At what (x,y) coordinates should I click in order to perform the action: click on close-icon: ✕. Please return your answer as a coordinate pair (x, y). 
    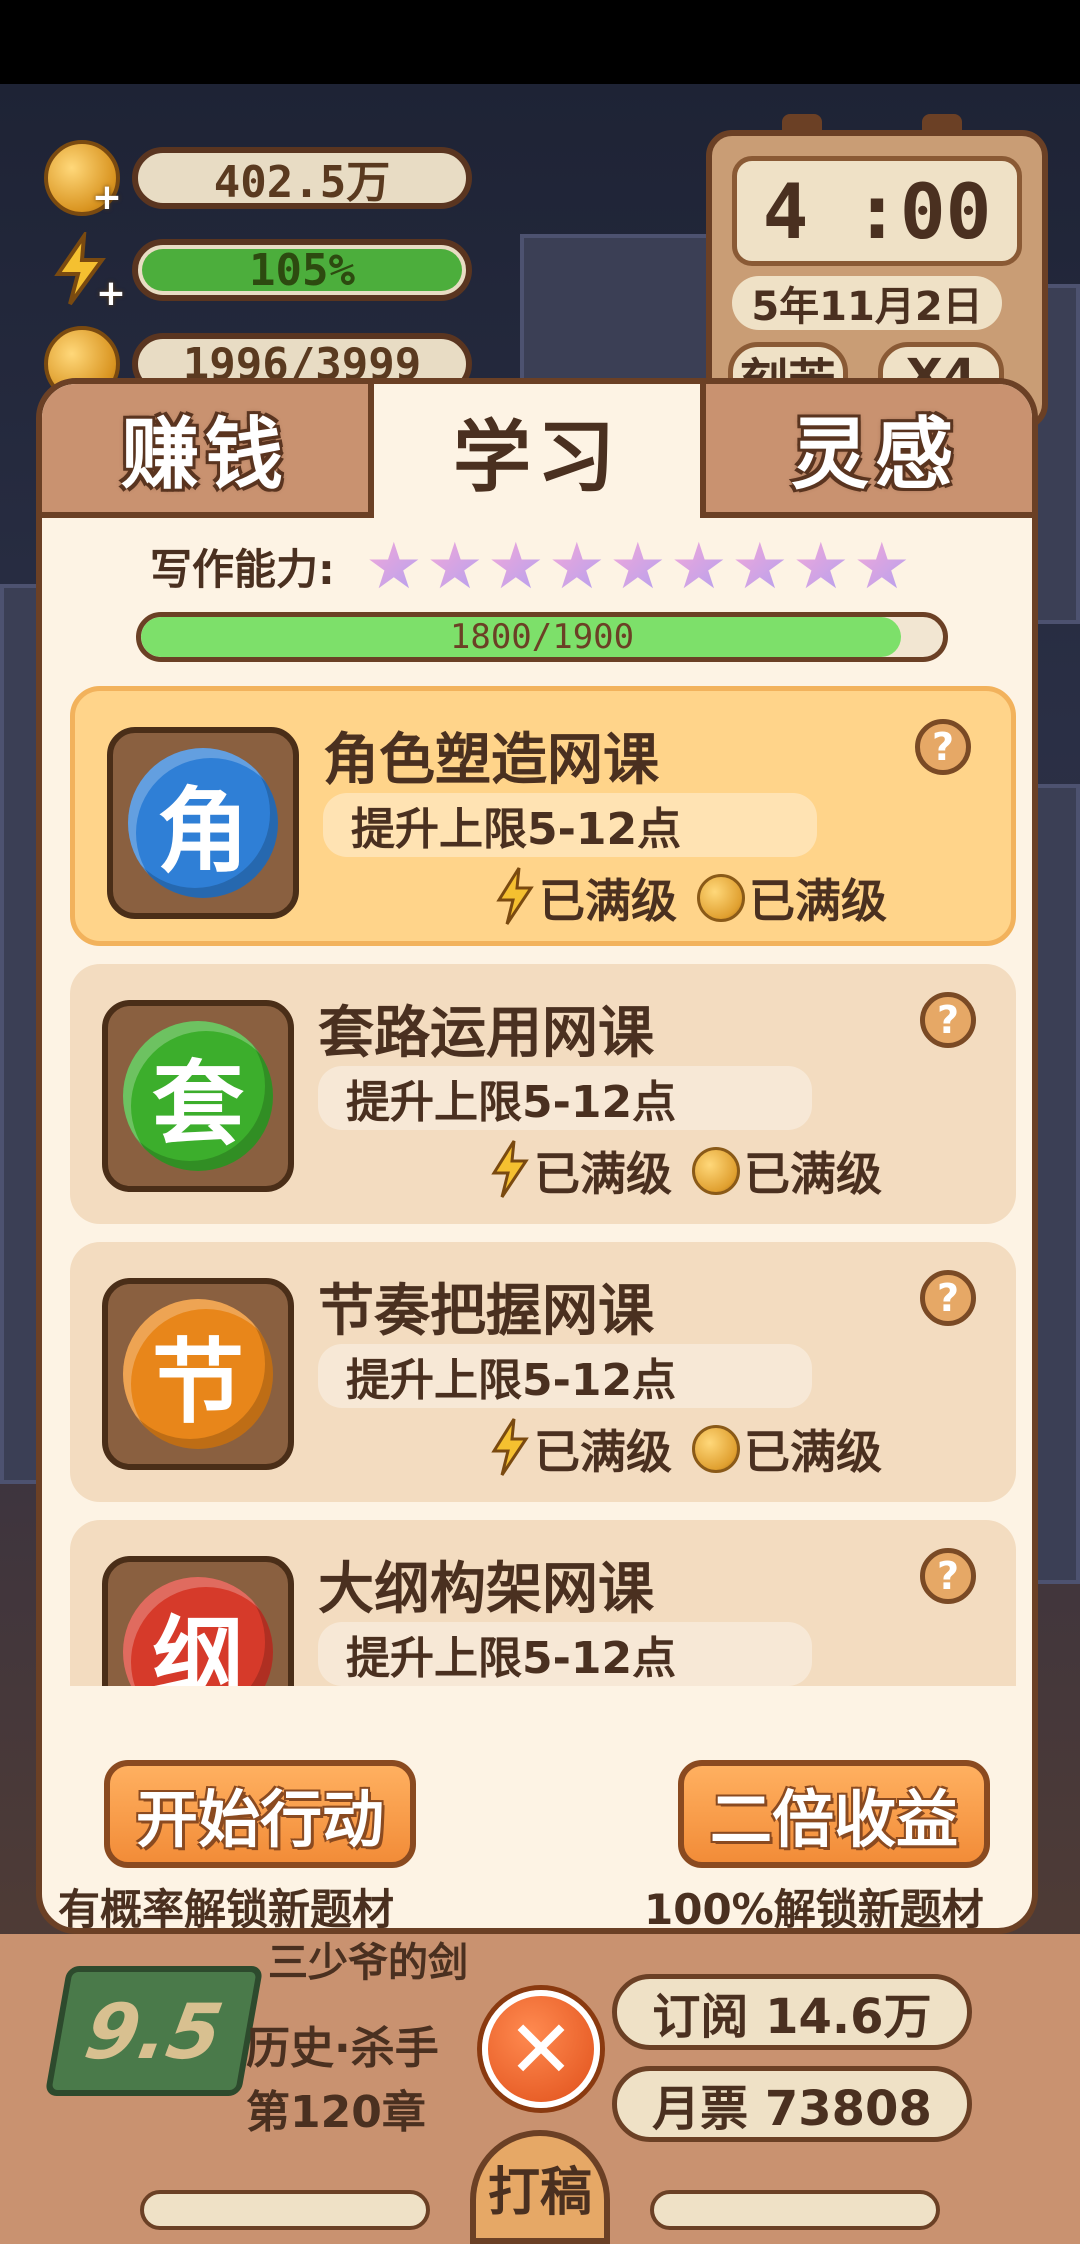
    Looking at the image, I should click on (541, 2049).